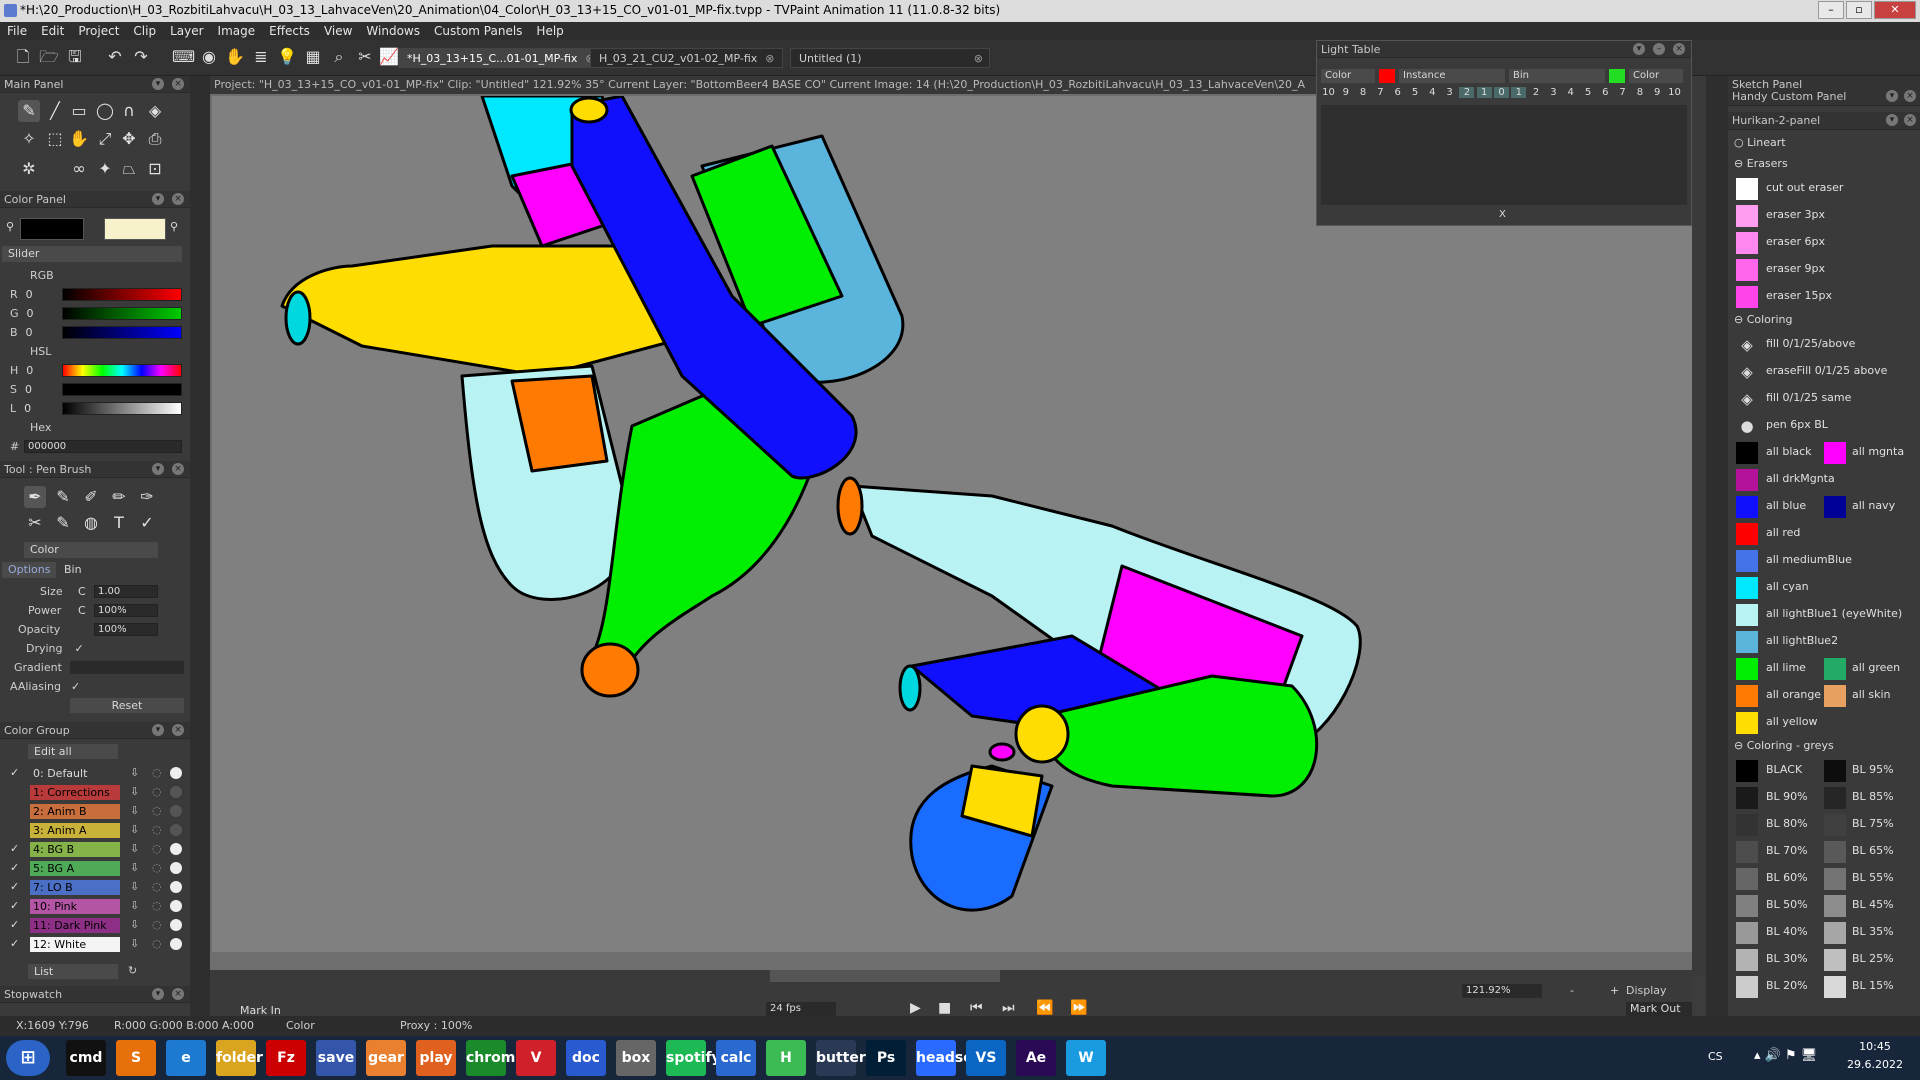 The width and height of the screenshot is (1920, 1080). Describe the element at coordinates (1363, 92) in the screenshot. I see `light-table-frame-number: 8` at that location.